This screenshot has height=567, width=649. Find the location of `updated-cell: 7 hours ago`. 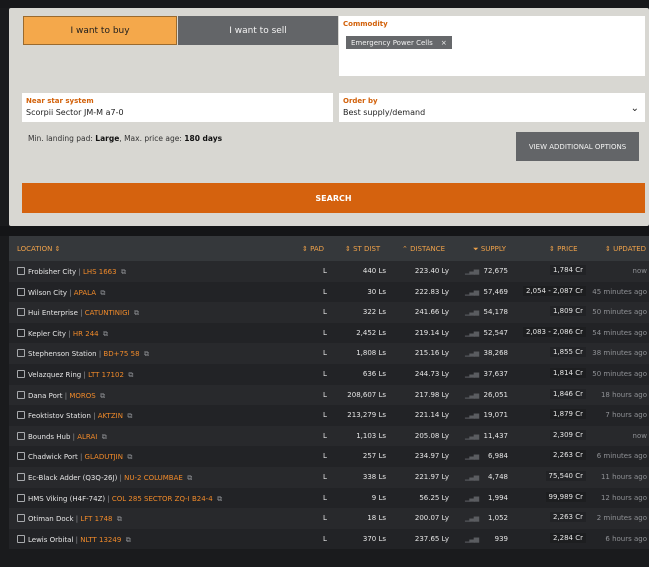

updated-cell: 7 hours ago is located at coordinates (626, 415).